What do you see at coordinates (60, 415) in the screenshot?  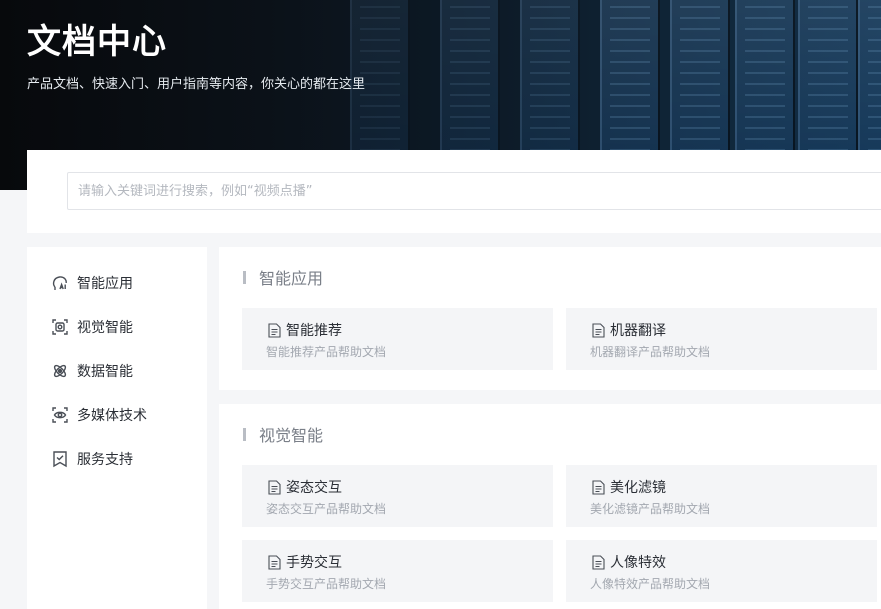 I see `eye-icon` at bounding box center [60, 415].